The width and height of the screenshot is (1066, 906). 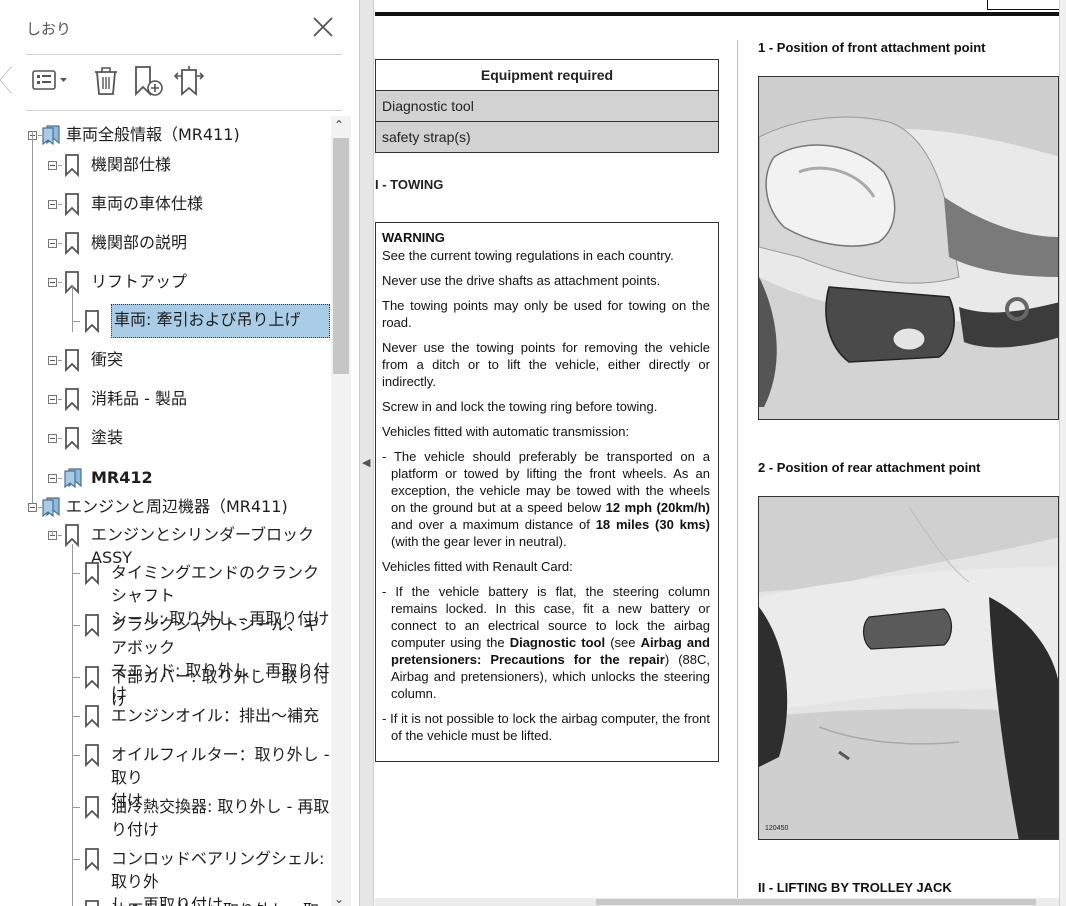 I want to click on bookmark-label: エンジンと周辺機器（MR411), so click(x=177, y=506).